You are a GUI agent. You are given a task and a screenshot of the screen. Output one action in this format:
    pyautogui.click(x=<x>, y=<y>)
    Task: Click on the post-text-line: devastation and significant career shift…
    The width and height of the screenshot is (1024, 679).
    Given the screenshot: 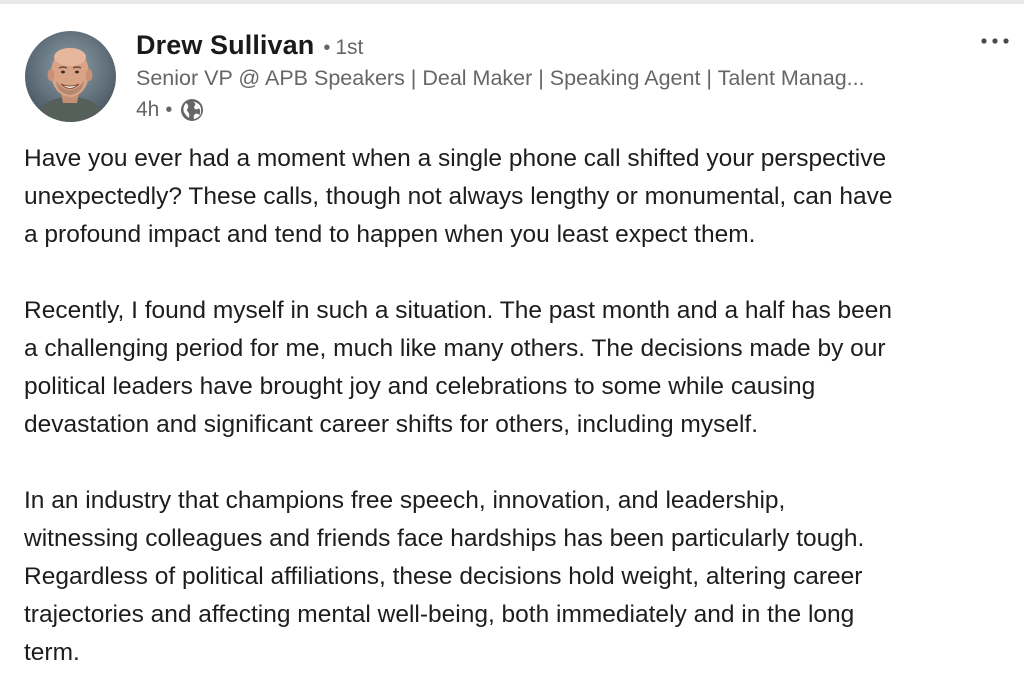 What is the action you would take?
    pyautogui.click(x=391, y=424)
    